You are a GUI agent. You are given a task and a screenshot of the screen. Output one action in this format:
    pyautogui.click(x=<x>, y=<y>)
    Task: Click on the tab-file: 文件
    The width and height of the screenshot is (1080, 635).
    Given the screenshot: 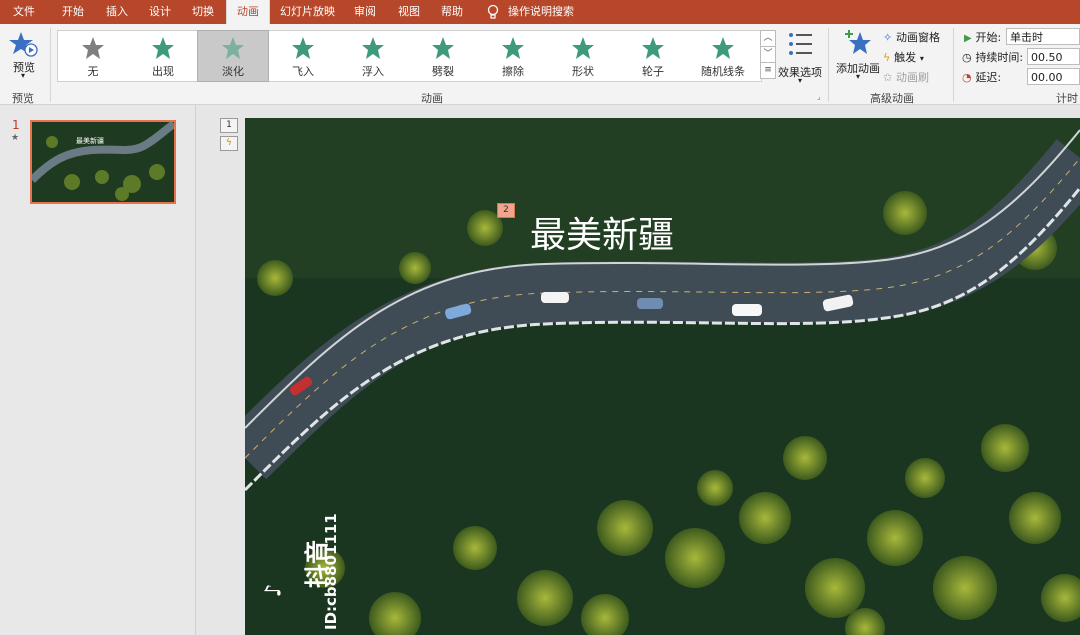 What is the action you would take?
    pyautogui.click(x=24, y=12)
    